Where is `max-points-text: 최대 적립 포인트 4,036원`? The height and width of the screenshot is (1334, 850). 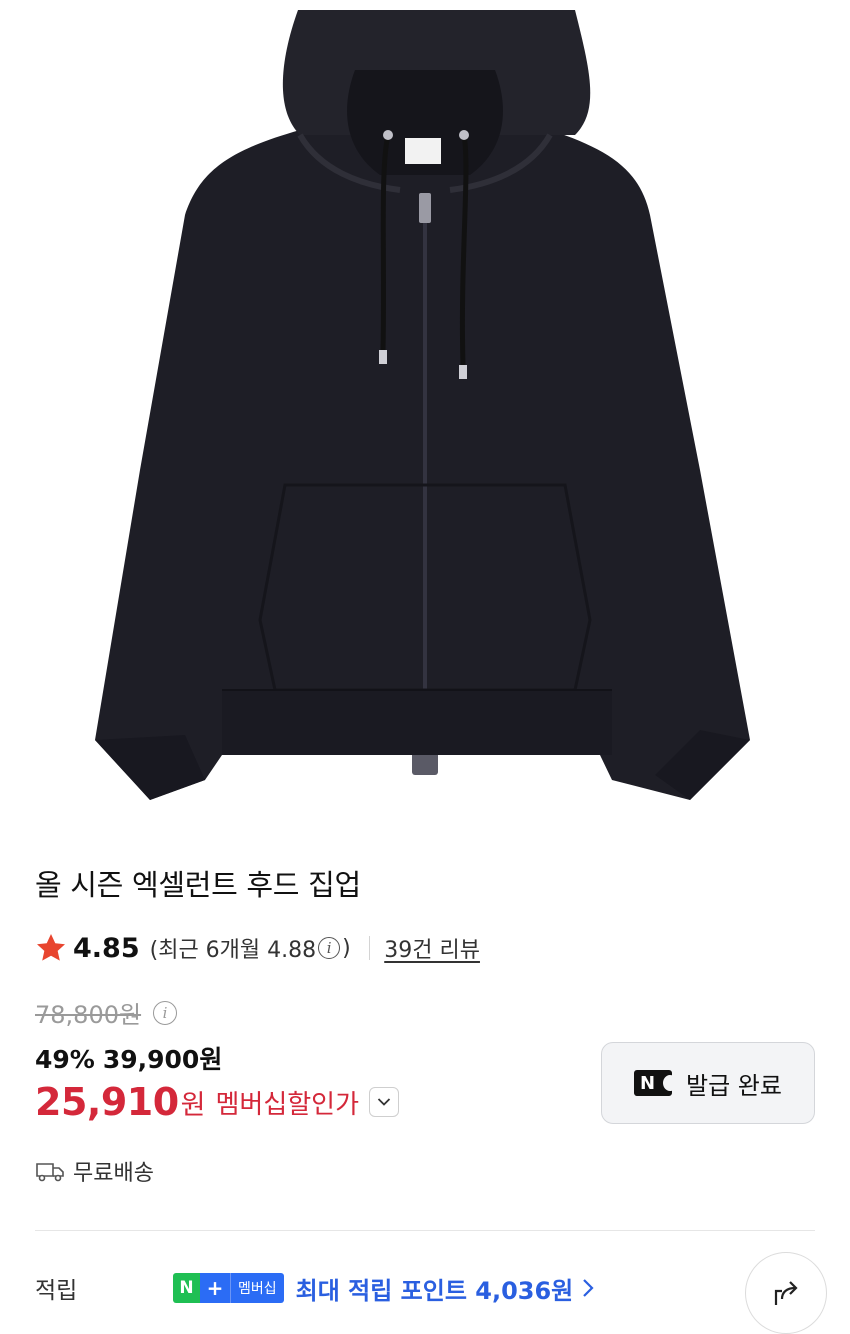 max-points-text: 최대 적립 포인트 4,036원 is located at coordinates (434, 1290).